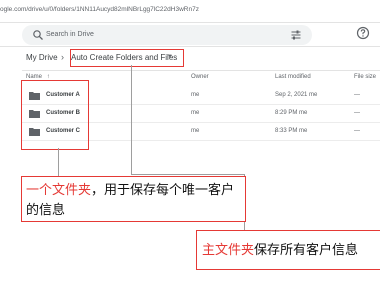 This screenshot has height=290, width=380. What do you see at coordinates (70, 34) in the screenshot?
I see `search-input: Search in Drive` at bounding box center [70, 34].